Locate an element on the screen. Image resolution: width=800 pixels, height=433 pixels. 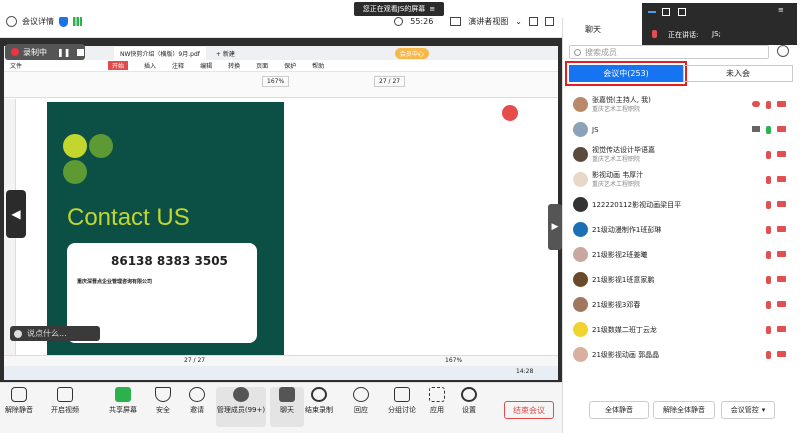
member-row: 21级影视1班意家鹏 is located at coordinates (680, 279).